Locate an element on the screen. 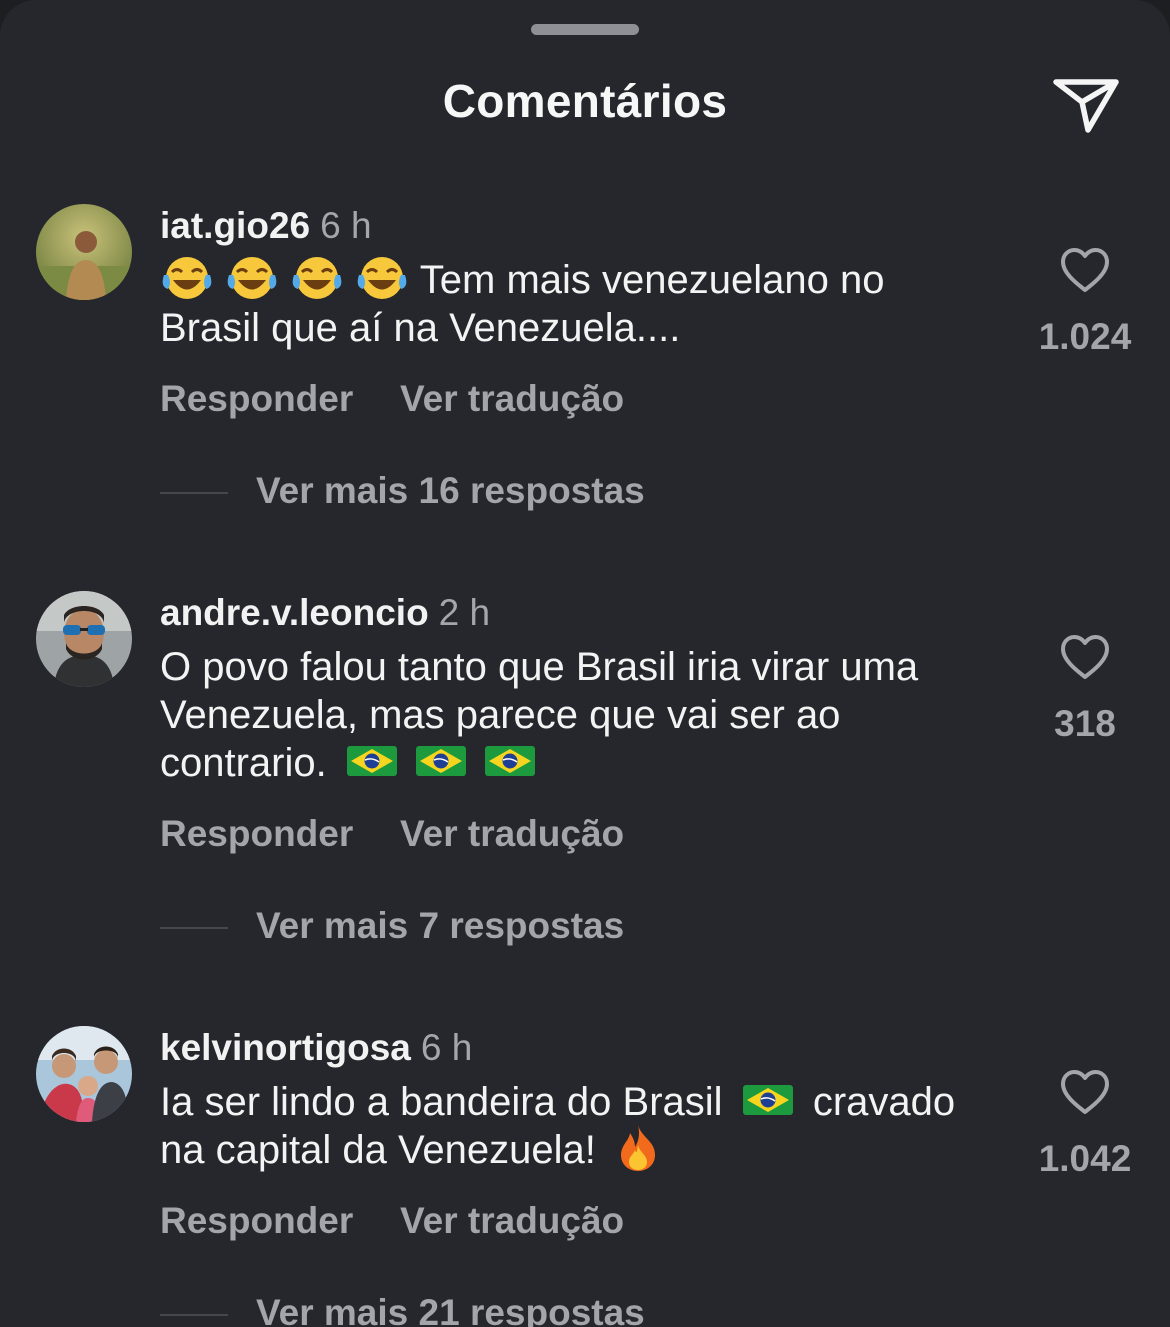 The height and width of the screenshot is (1327, 1170). view-replies-button: Ver mais 21 respostas is located at coordinates (510, 1309).